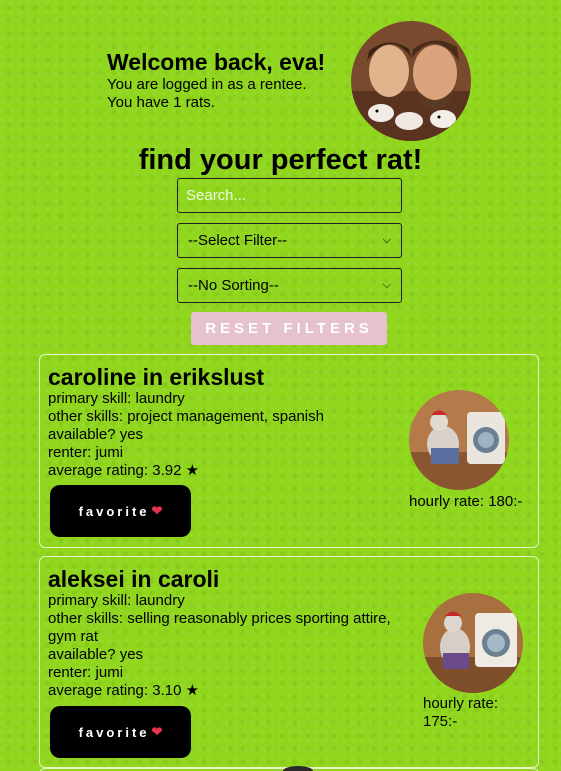 The width and height of the screenshot is (561, 771). Describe the element at coordinates (207, 84) in the screenshot. I see `login-status: You are logged in as a rentee.` at that location.